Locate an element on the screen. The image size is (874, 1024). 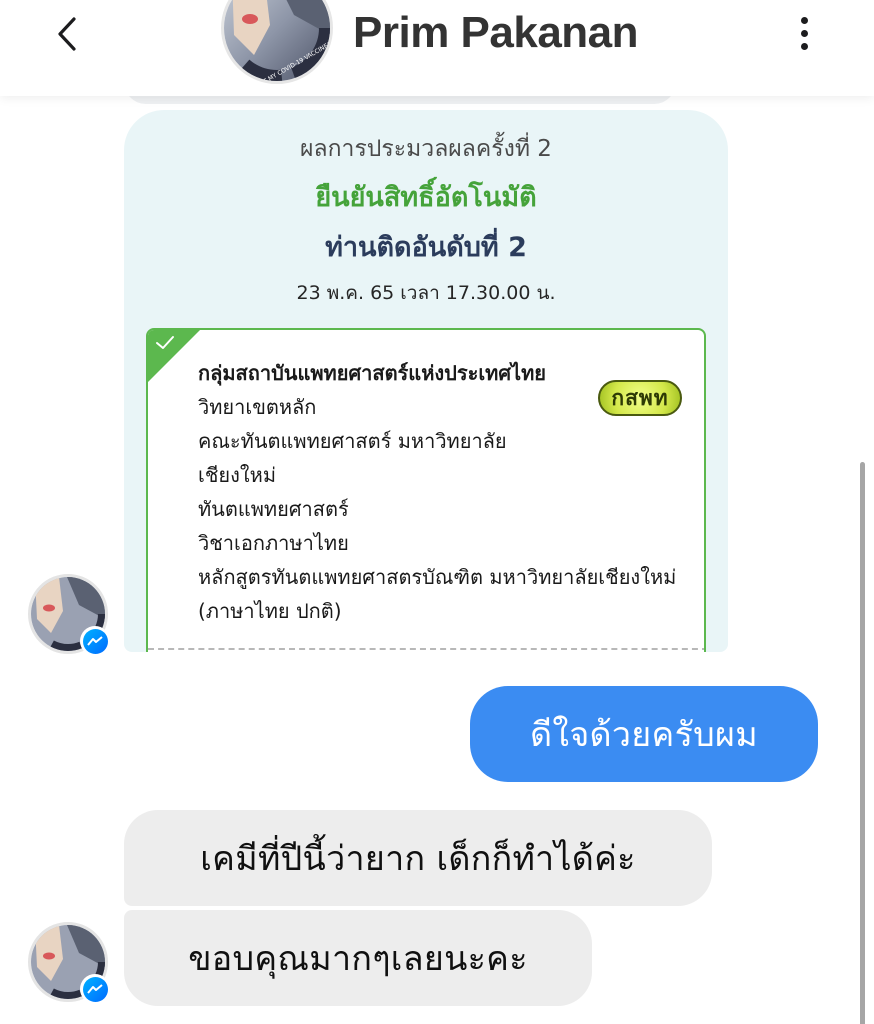
contact-name: Prim Pakanan is located at coordinates (496, 33).